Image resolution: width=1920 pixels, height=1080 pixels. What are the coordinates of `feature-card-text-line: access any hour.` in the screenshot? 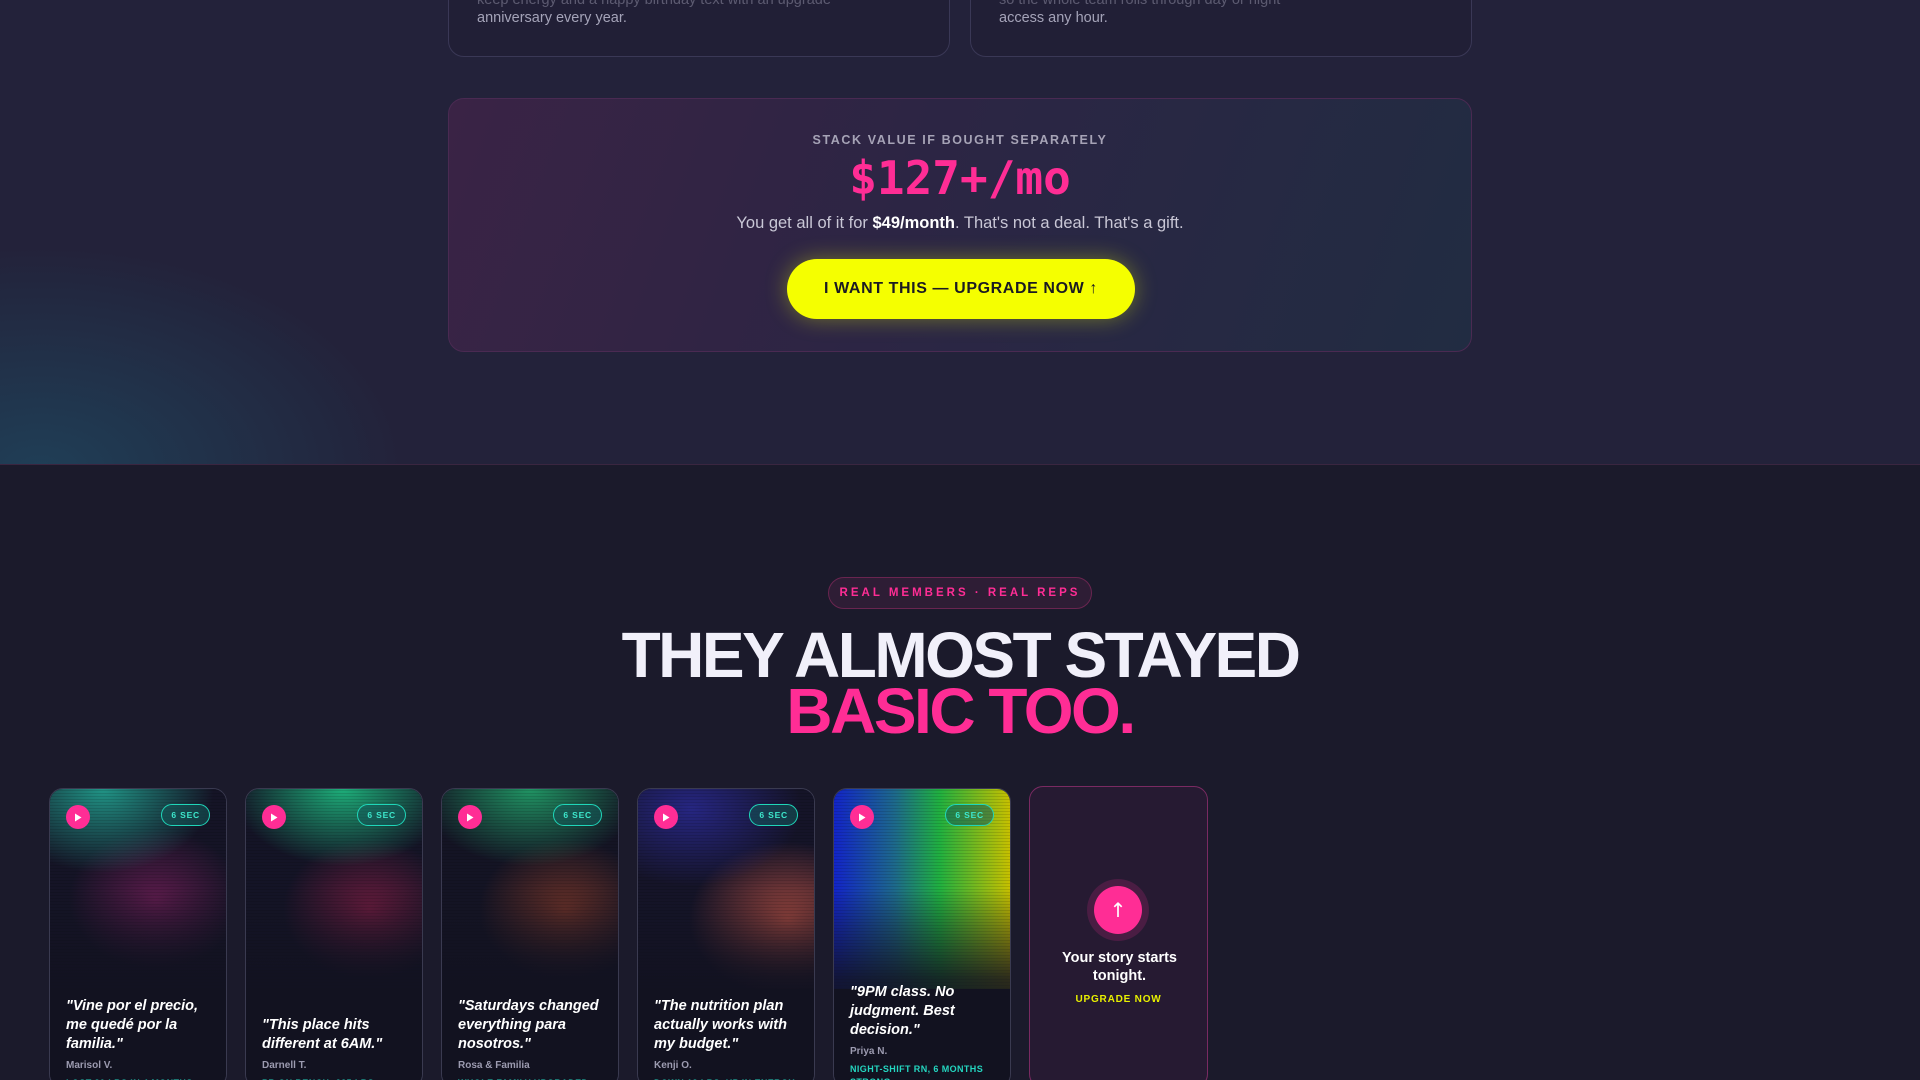 It's located at (1053, 18).